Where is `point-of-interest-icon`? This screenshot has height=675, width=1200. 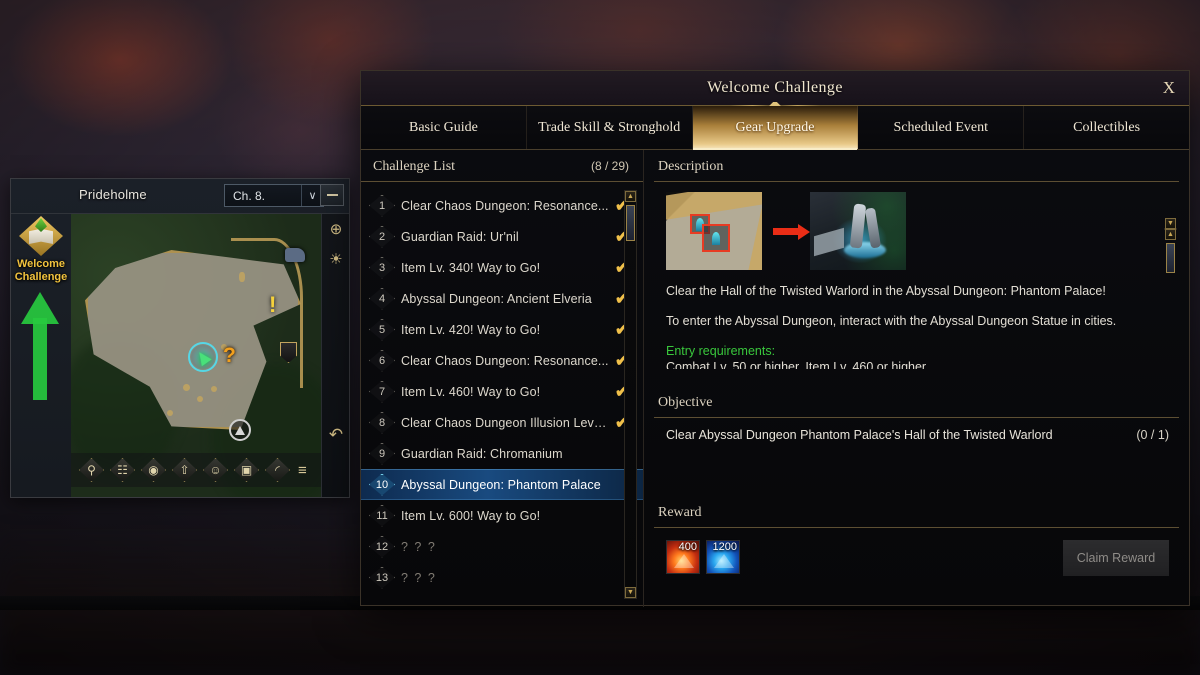
point-of-interest-icon is located at coordinates (240, 430).